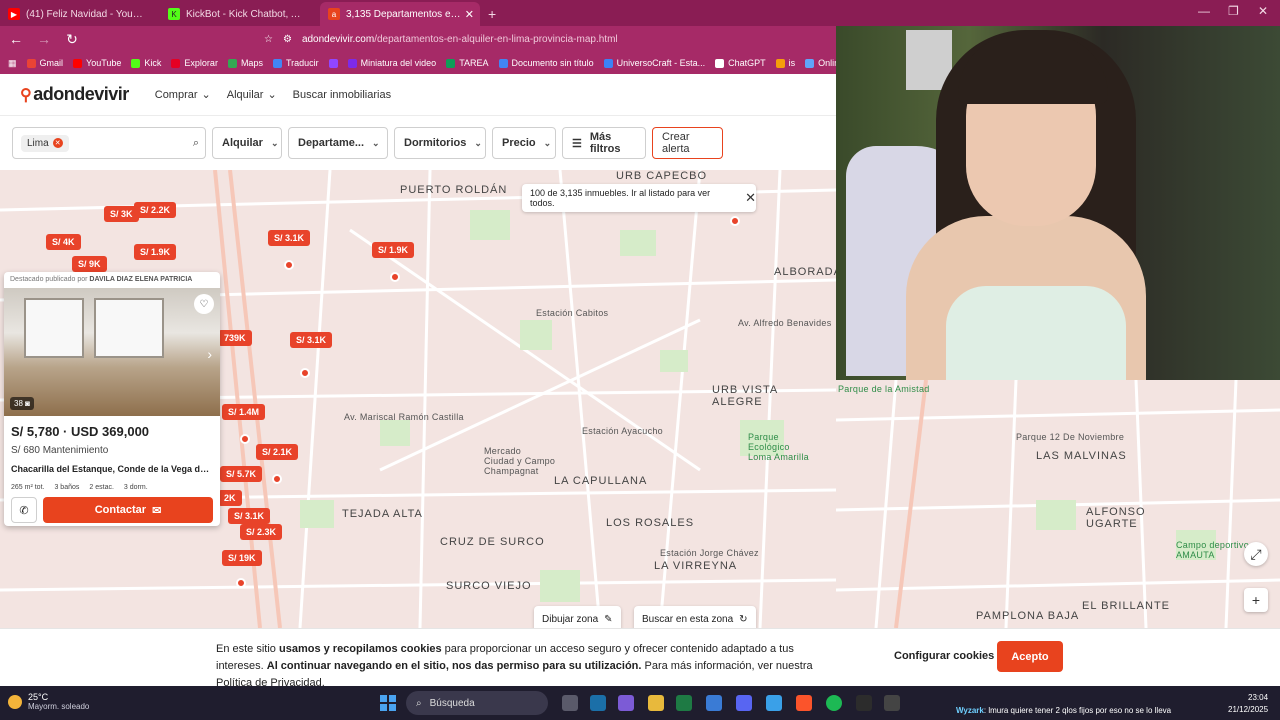  Describe the element at coordinates (467, 63) in the screenshot. I see `bookmark-tarea: TAREA` at that location.